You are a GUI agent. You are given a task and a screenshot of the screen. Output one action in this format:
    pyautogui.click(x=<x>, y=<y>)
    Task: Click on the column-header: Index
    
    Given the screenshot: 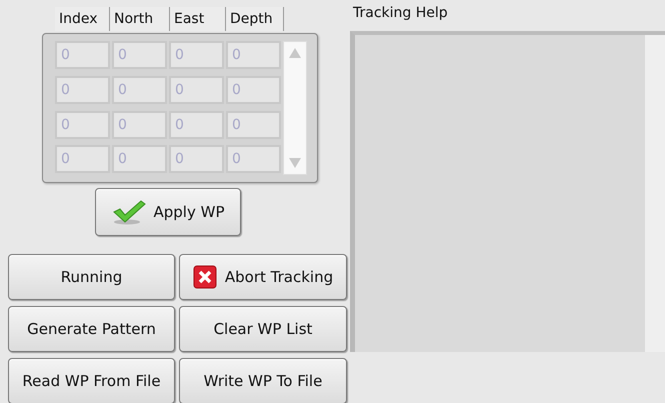 What is the action you would take?
    pyautogui.click(x=82, y=19)
    